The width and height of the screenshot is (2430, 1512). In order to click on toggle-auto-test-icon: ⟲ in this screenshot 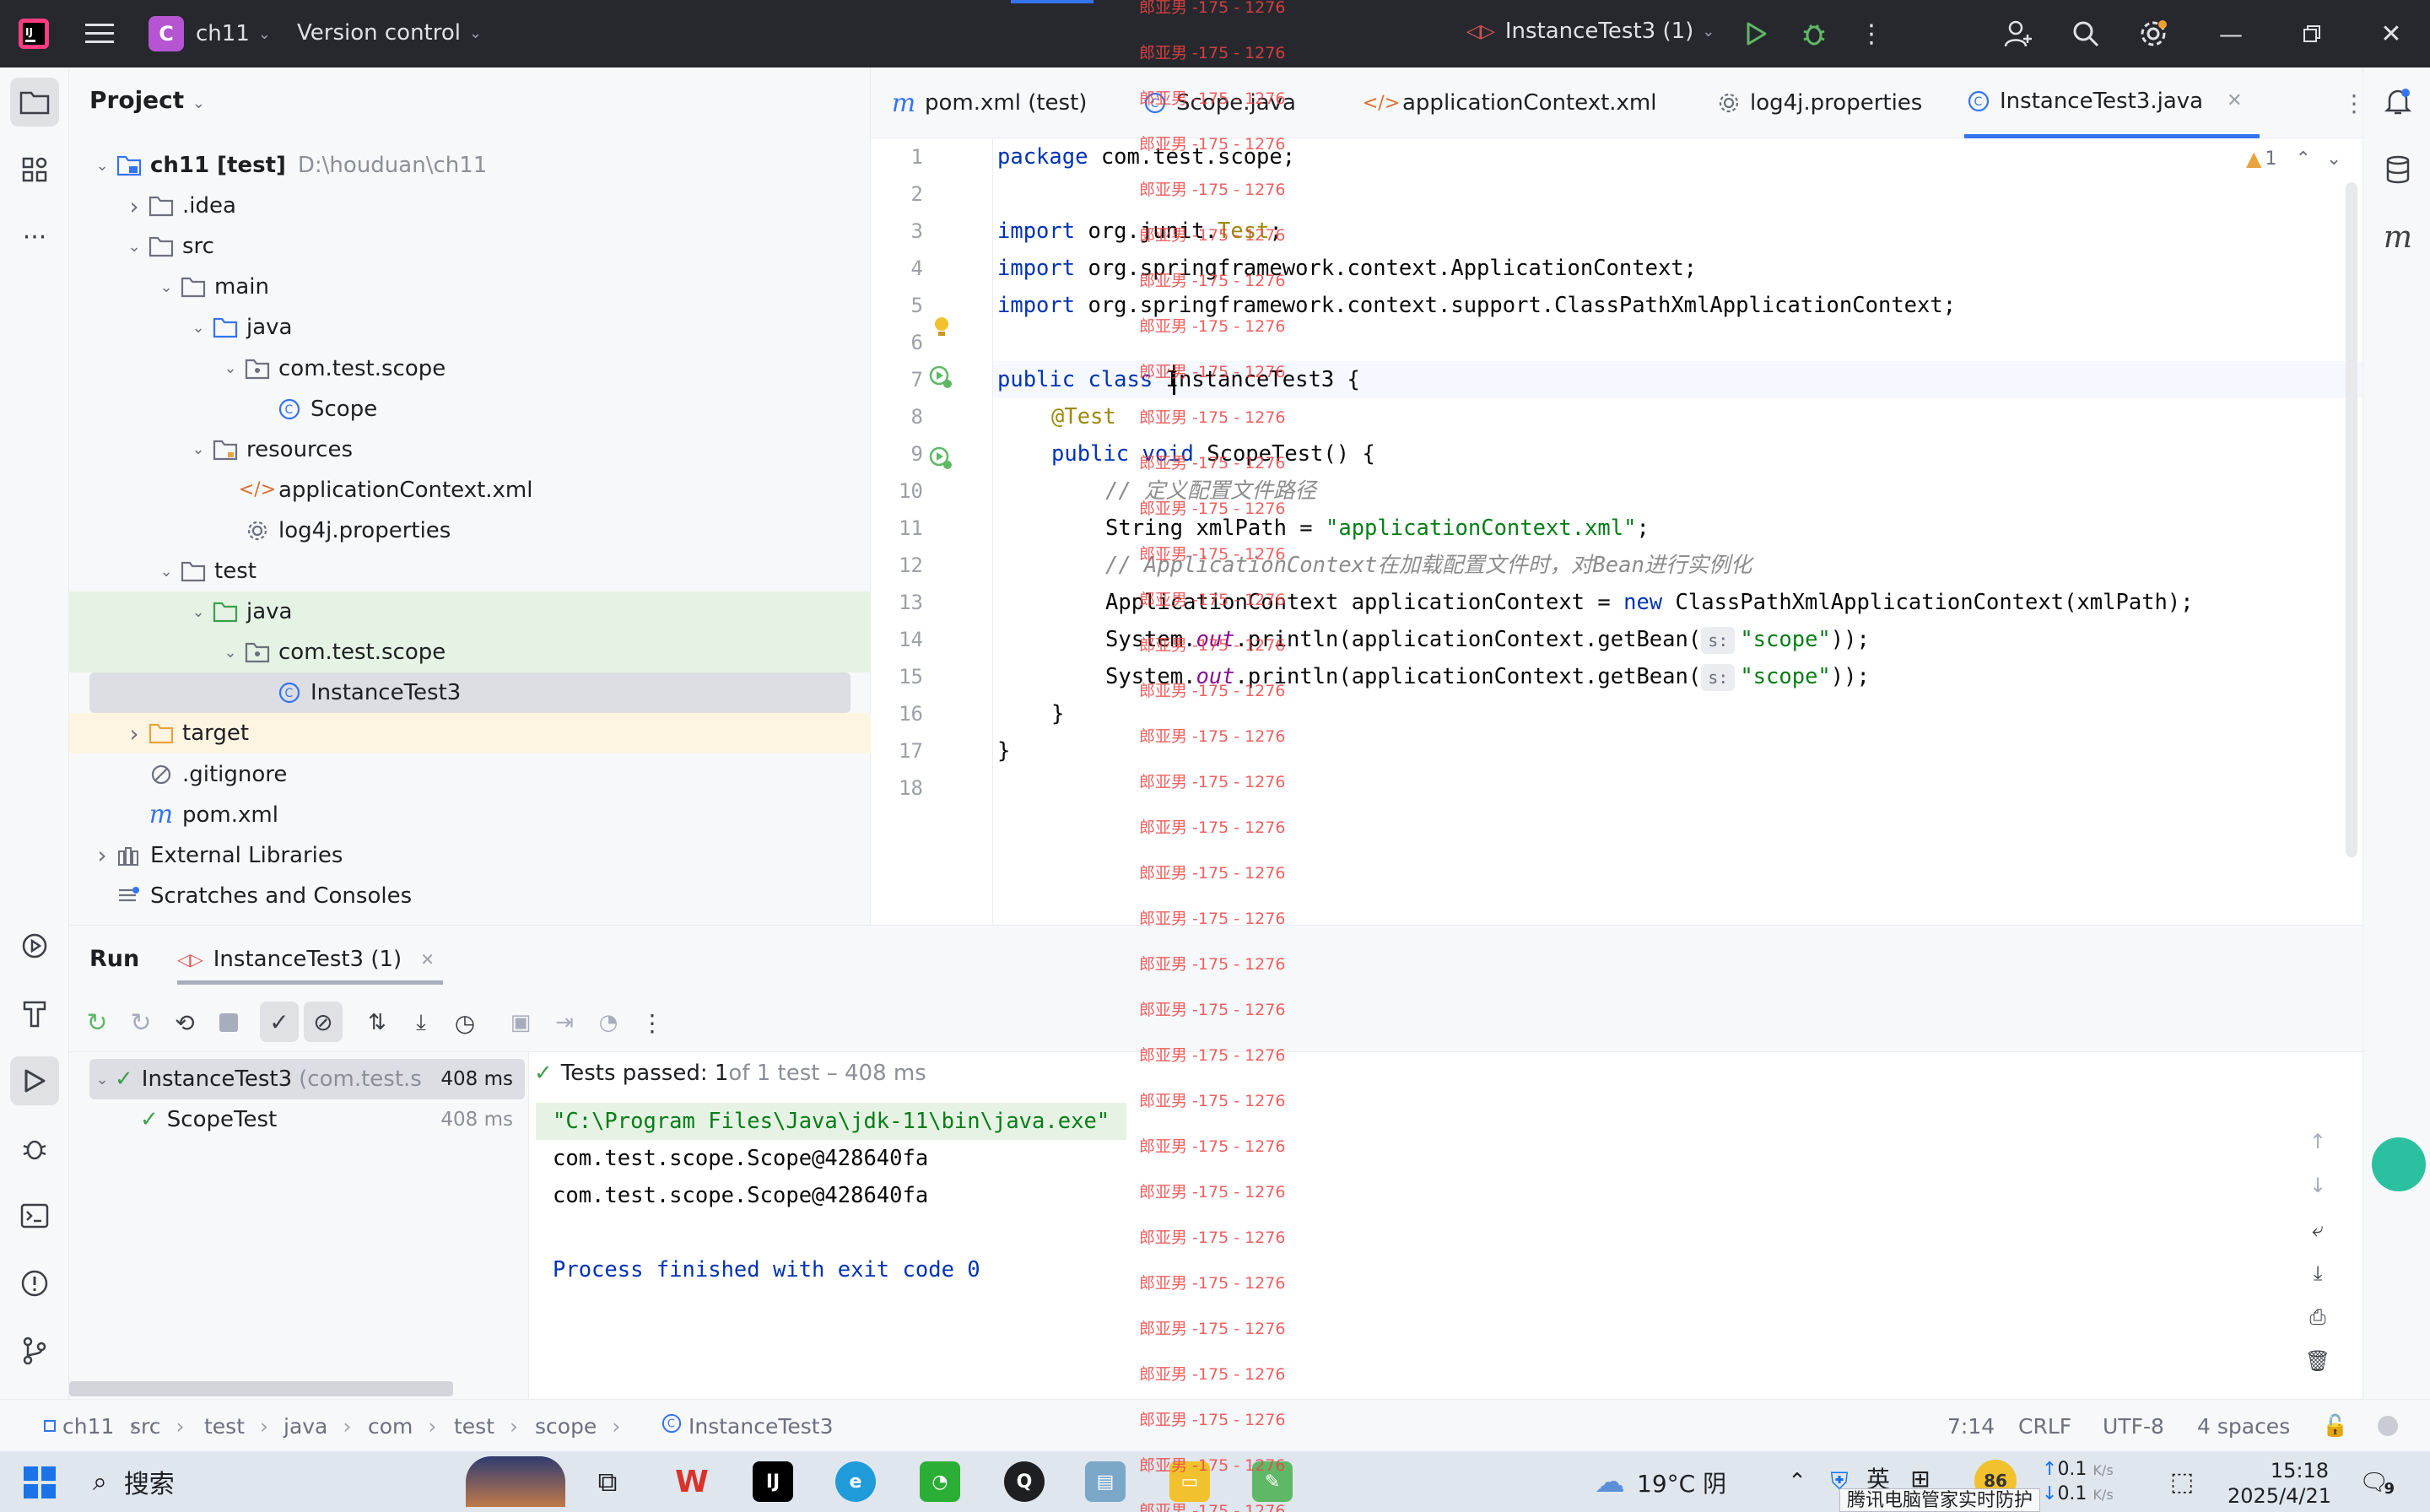, I will do `click(184, 1022)`.